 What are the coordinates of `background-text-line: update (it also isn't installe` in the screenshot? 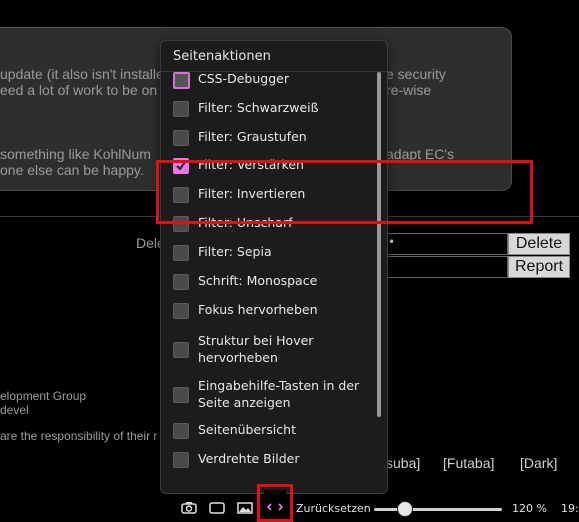 It's located at (82, 74).